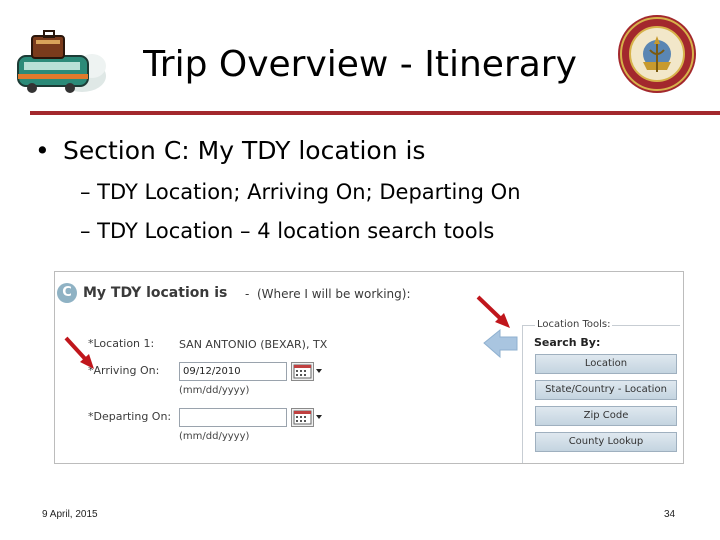 The image size is (720, 540). I want to click on footer-date: 9 April, 2015, so click(70, 514).